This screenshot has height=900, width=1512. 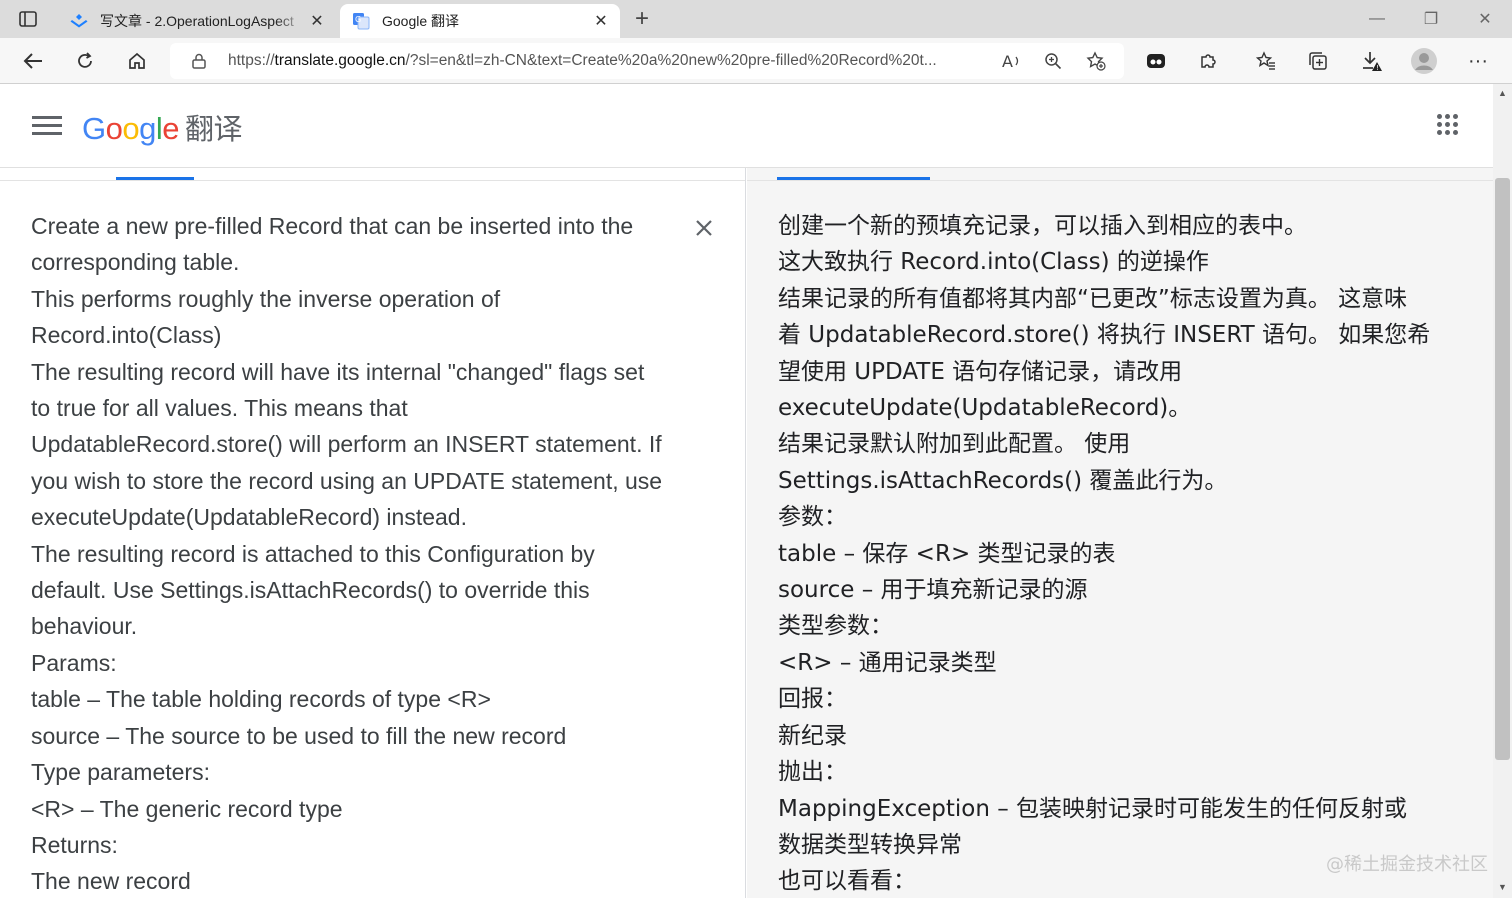 What do you see at coordinates (1431, 19) in the screenshot?
I see `restore-icon: ❐` at bounding box center [1431, 19].